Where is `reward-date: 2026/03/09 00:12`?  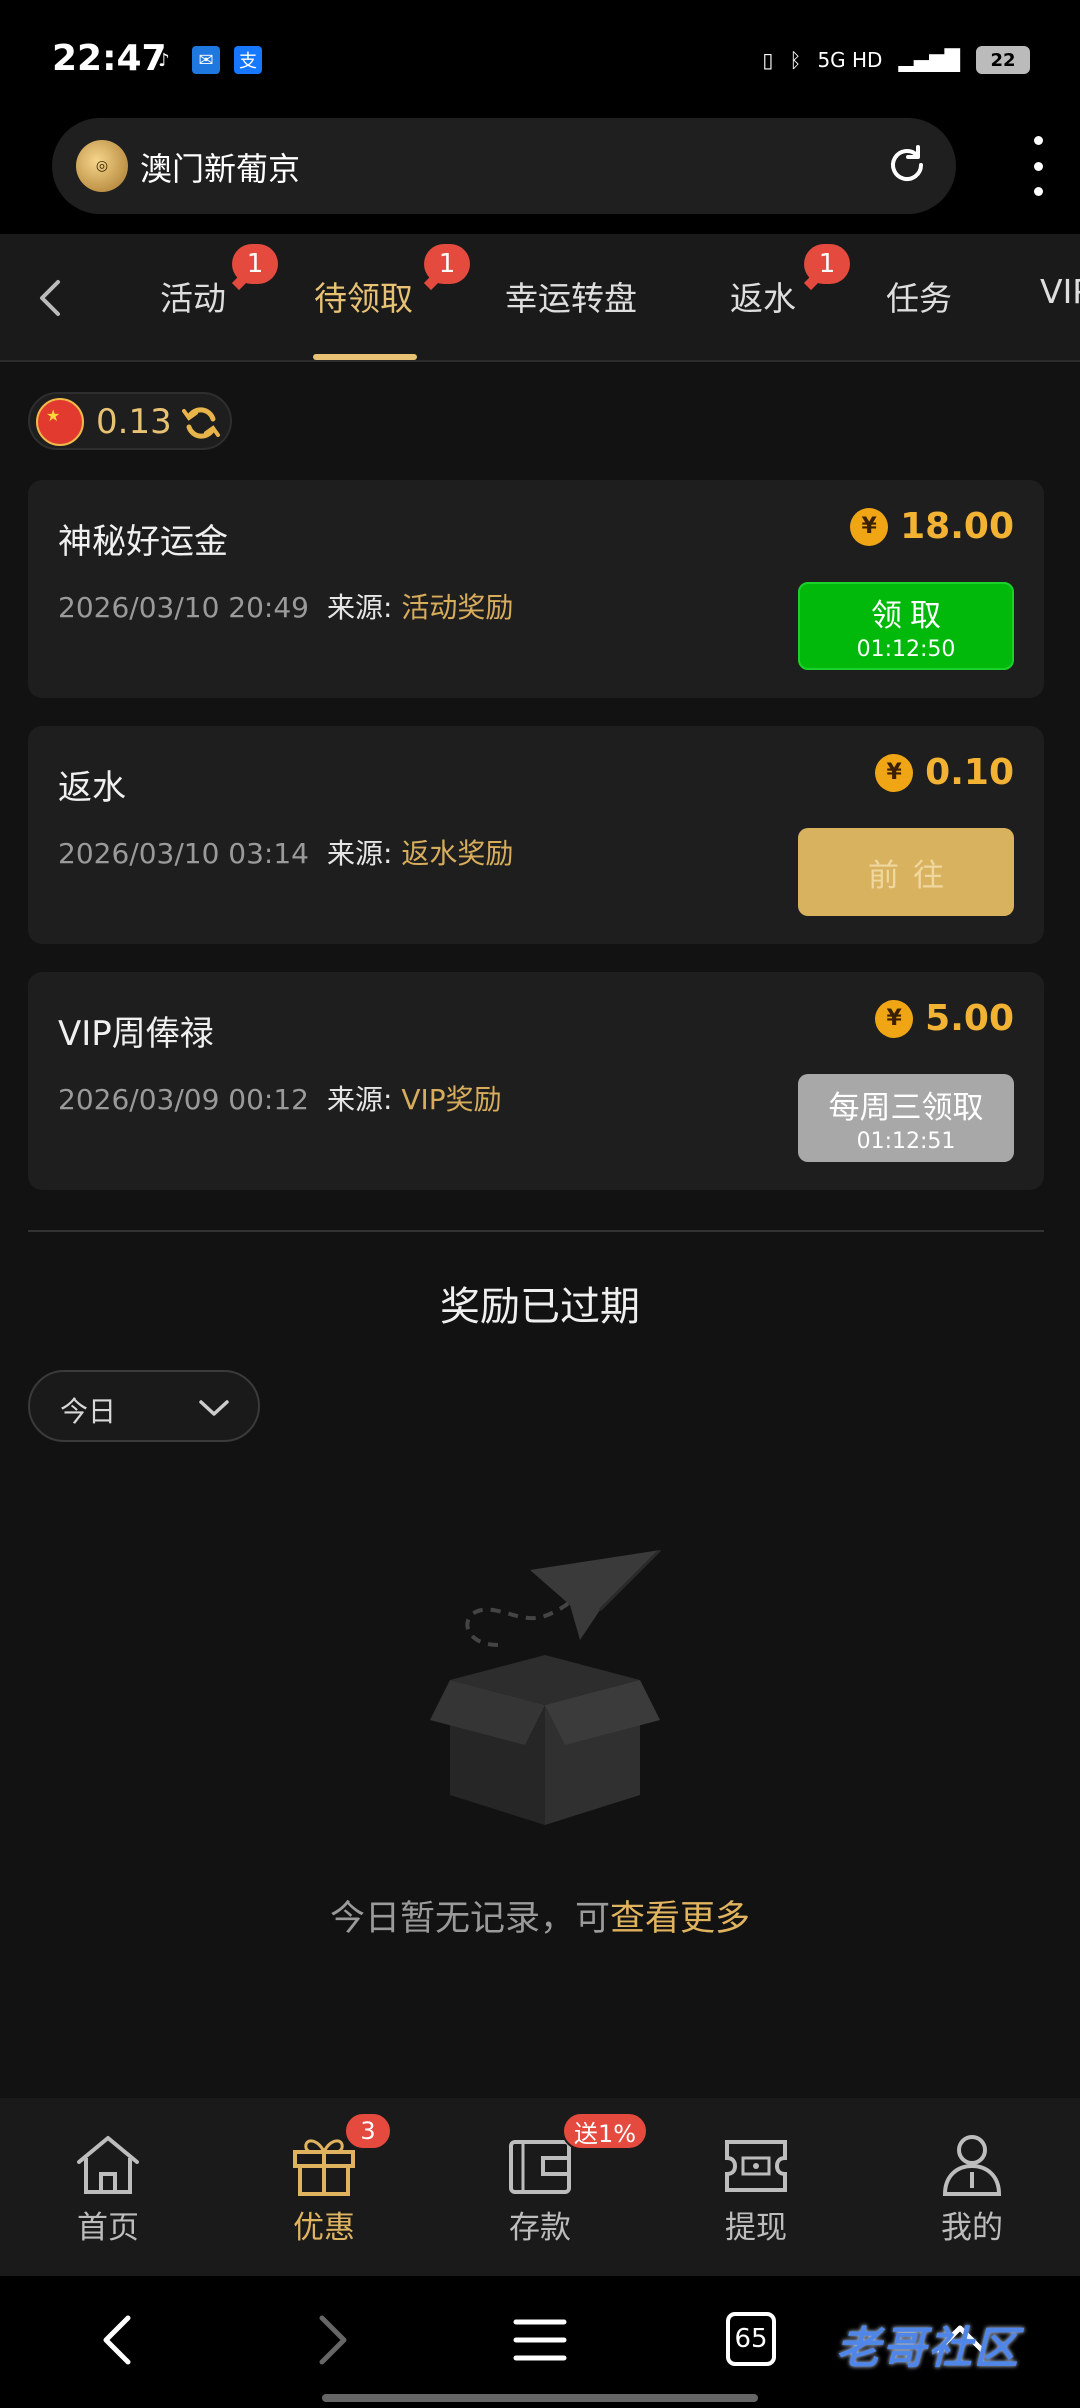 reward-date: 2026/03/09 00:12 is located at coordinates (183, 1099).